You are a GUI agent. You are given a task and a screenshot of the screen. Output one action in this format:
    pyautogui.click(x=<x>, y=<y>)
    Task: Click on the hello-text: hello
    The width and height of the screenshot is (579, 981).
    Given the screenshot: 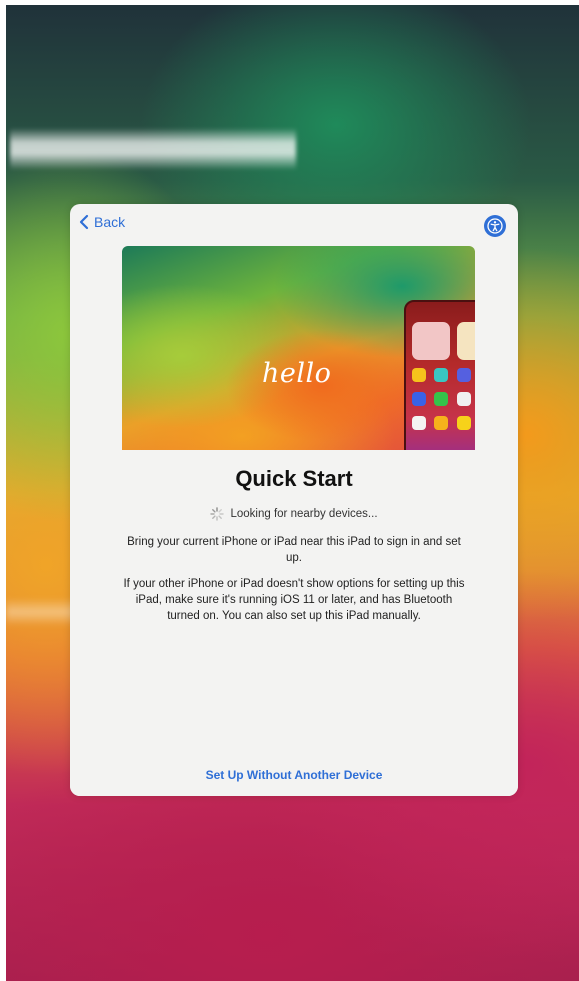 What is the action you would take?
    pyautogui.click(x=297, y=373)
    